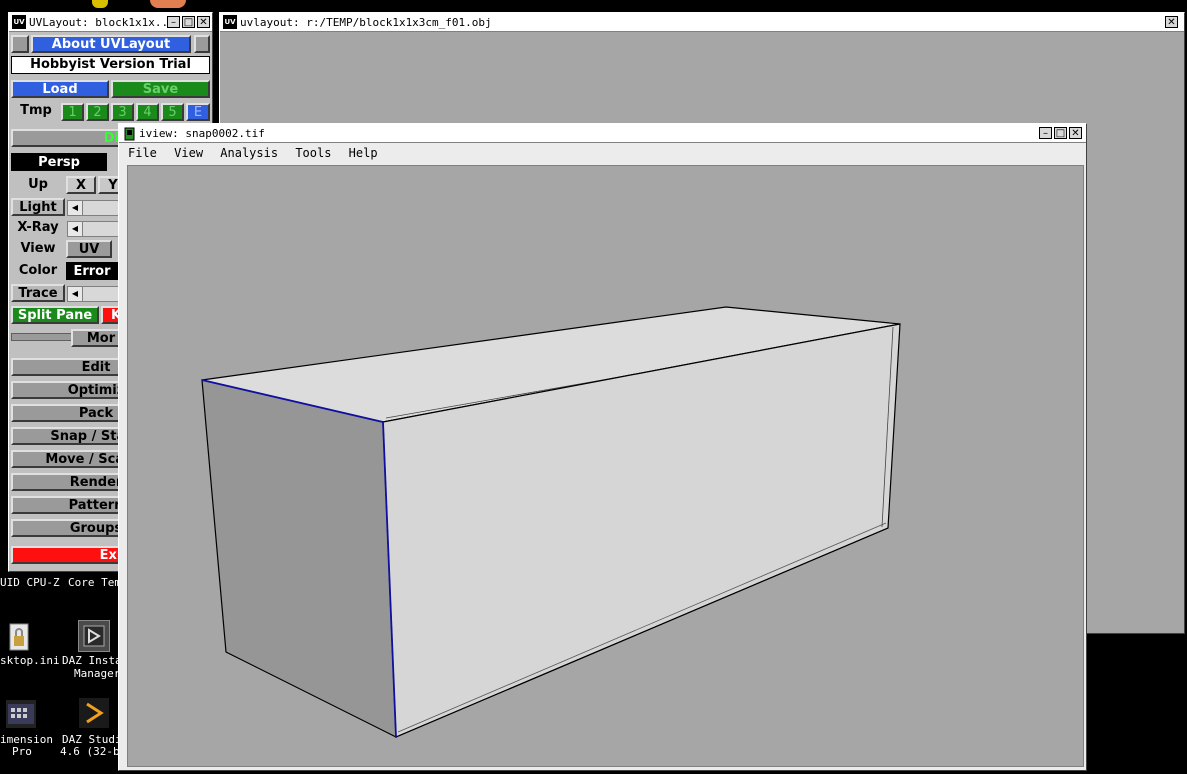  Describe the element at coordinates (38, 184) in the screenshot. I see `up-label: Up` at that location.